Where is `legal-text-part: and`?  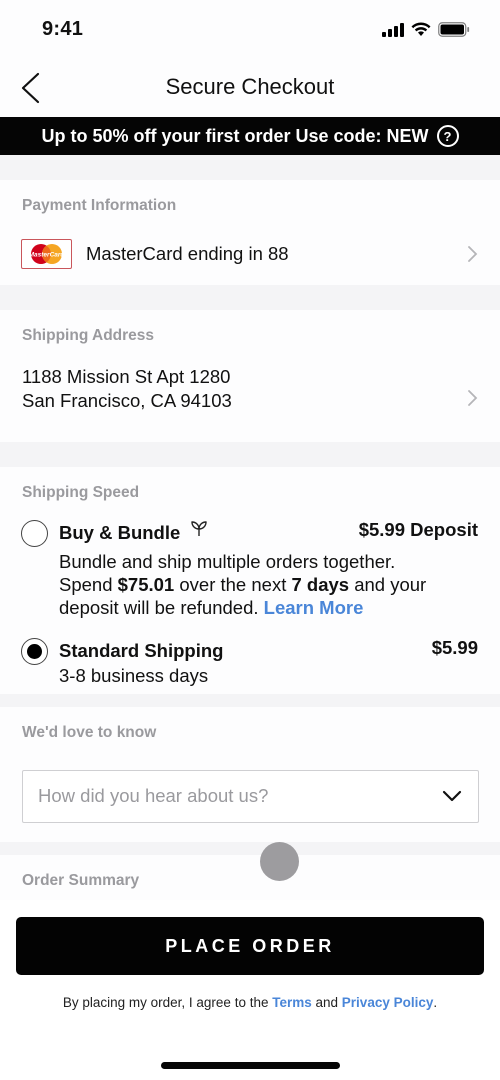 legal-text-part: and is located at coordinates (326, 1002).